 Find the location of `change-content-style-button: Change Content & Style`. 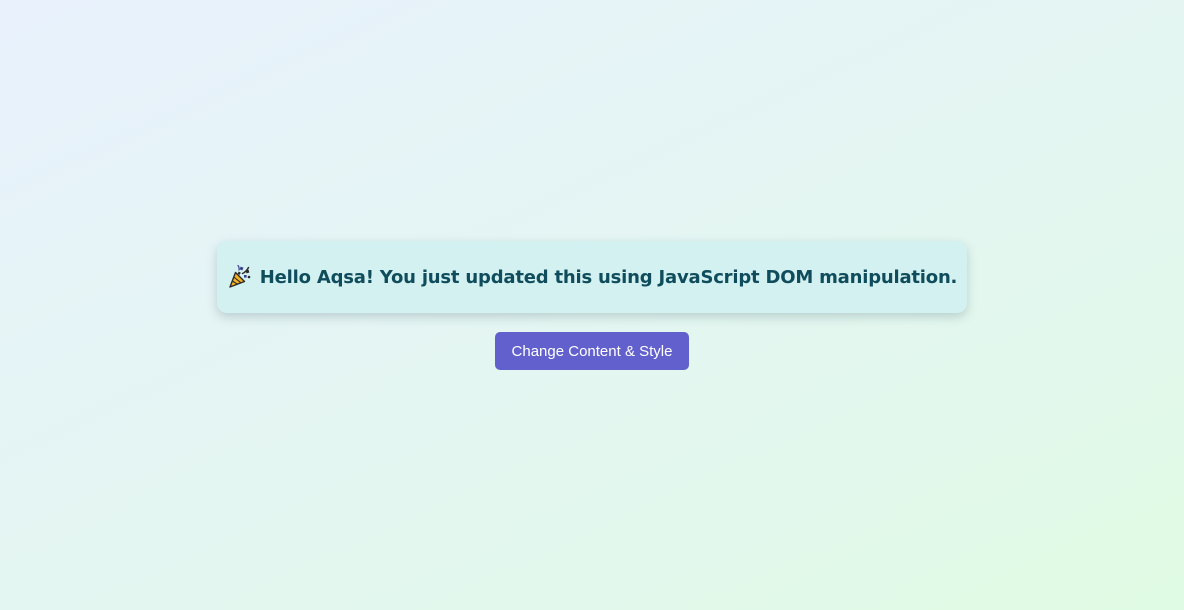

change-content-style-button: Change Content & Style is located at coordinates (592, 351).